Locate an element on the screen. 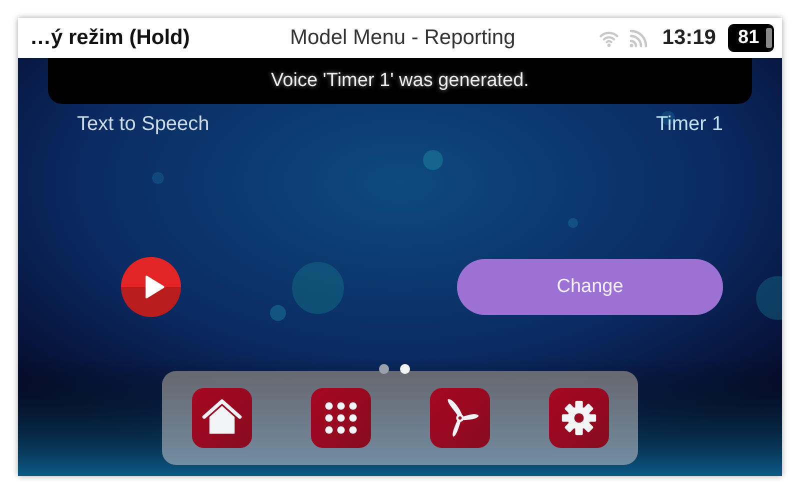 The image size is (800, 495). propeller-icon is located at coordinates (460, 418).